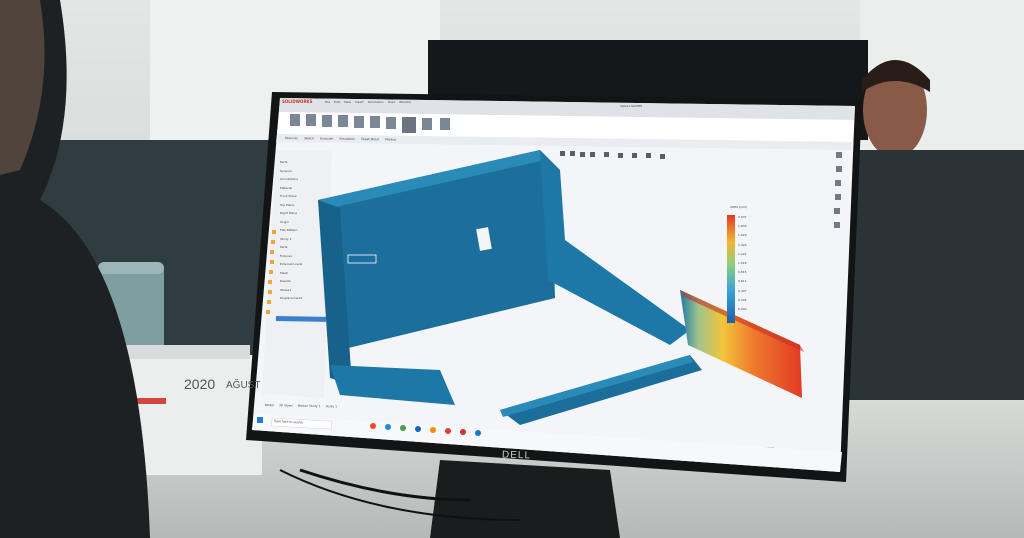  What do you see at coordinates (243, 385) in the screenshot?
I see `calendar-month: AĞUST` at bounding box center [243, 385].